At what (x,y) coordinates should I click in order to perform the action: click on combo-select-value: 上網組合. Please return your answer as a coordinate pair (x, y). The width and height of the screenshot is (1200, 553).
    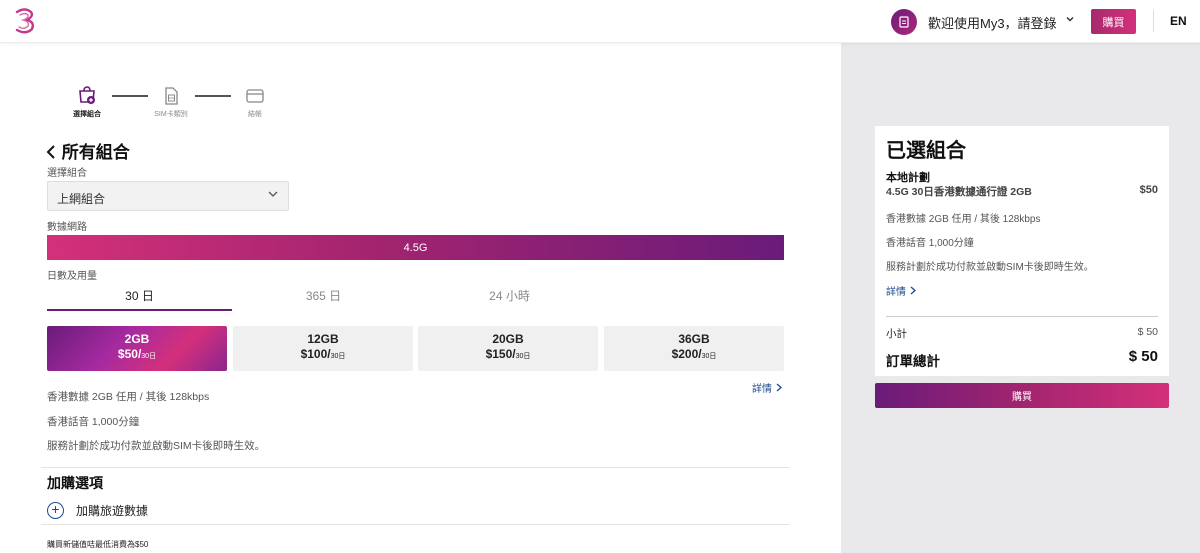
    Looking at the image, I should click on (81, 199).